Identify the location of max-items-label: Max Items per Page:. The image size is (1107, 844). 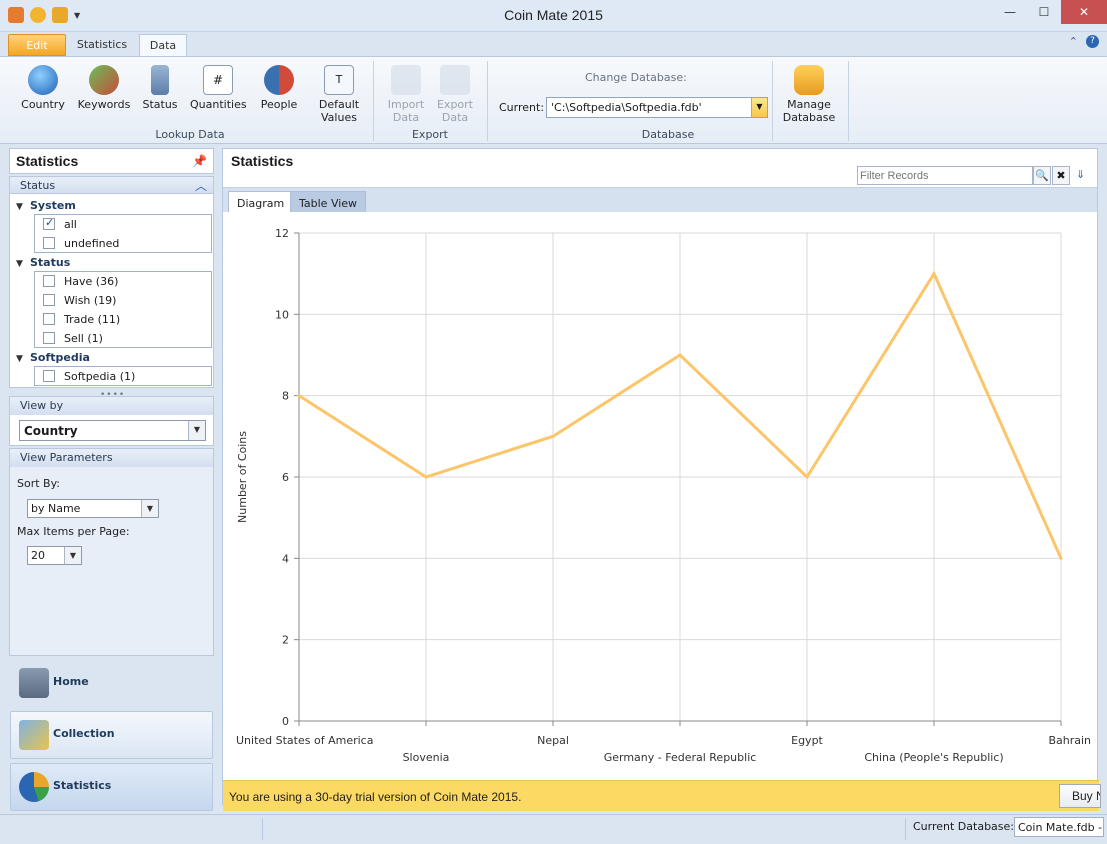
(73, 531).